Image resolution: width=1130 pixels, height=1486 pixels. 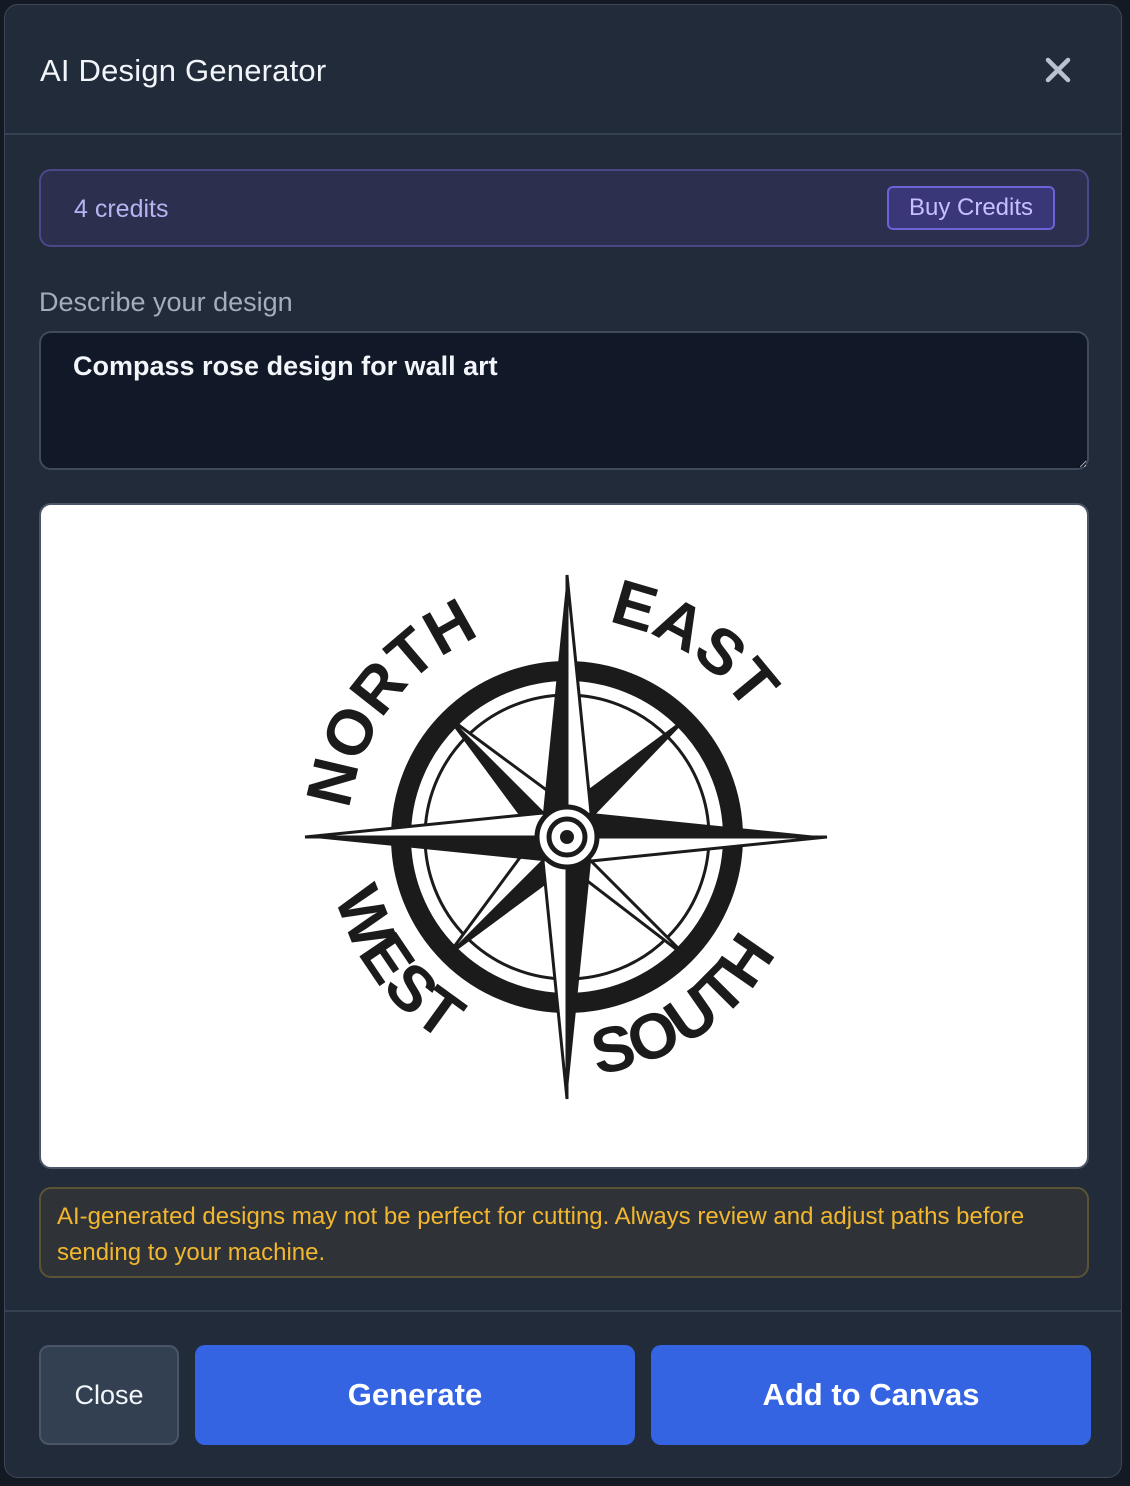 What do you see at coordinates (871, 1395) in the screenshot?
I see `add-to-canvas-button: Add to Canvas` at bounding box center [871, 1395].